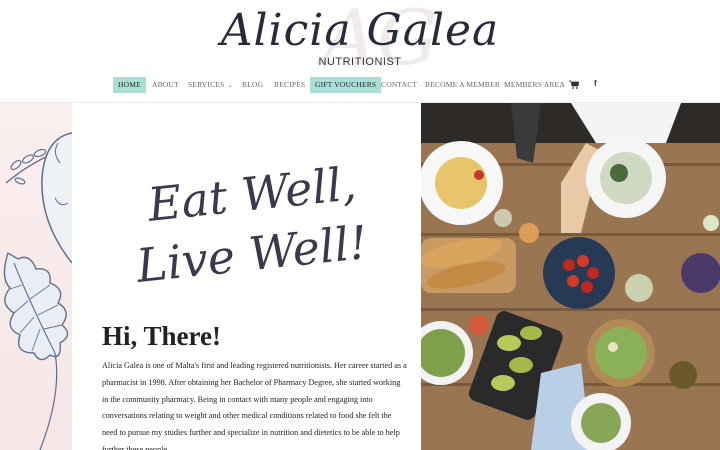  I want to click on nav-services: SERVICES ⌄, so click(210, 85).